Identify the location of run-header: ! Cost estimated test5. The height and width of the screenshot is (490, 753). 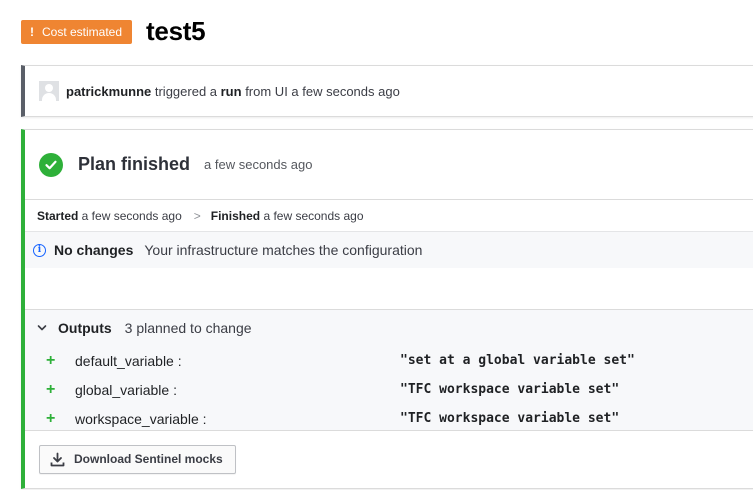
(113, 31).